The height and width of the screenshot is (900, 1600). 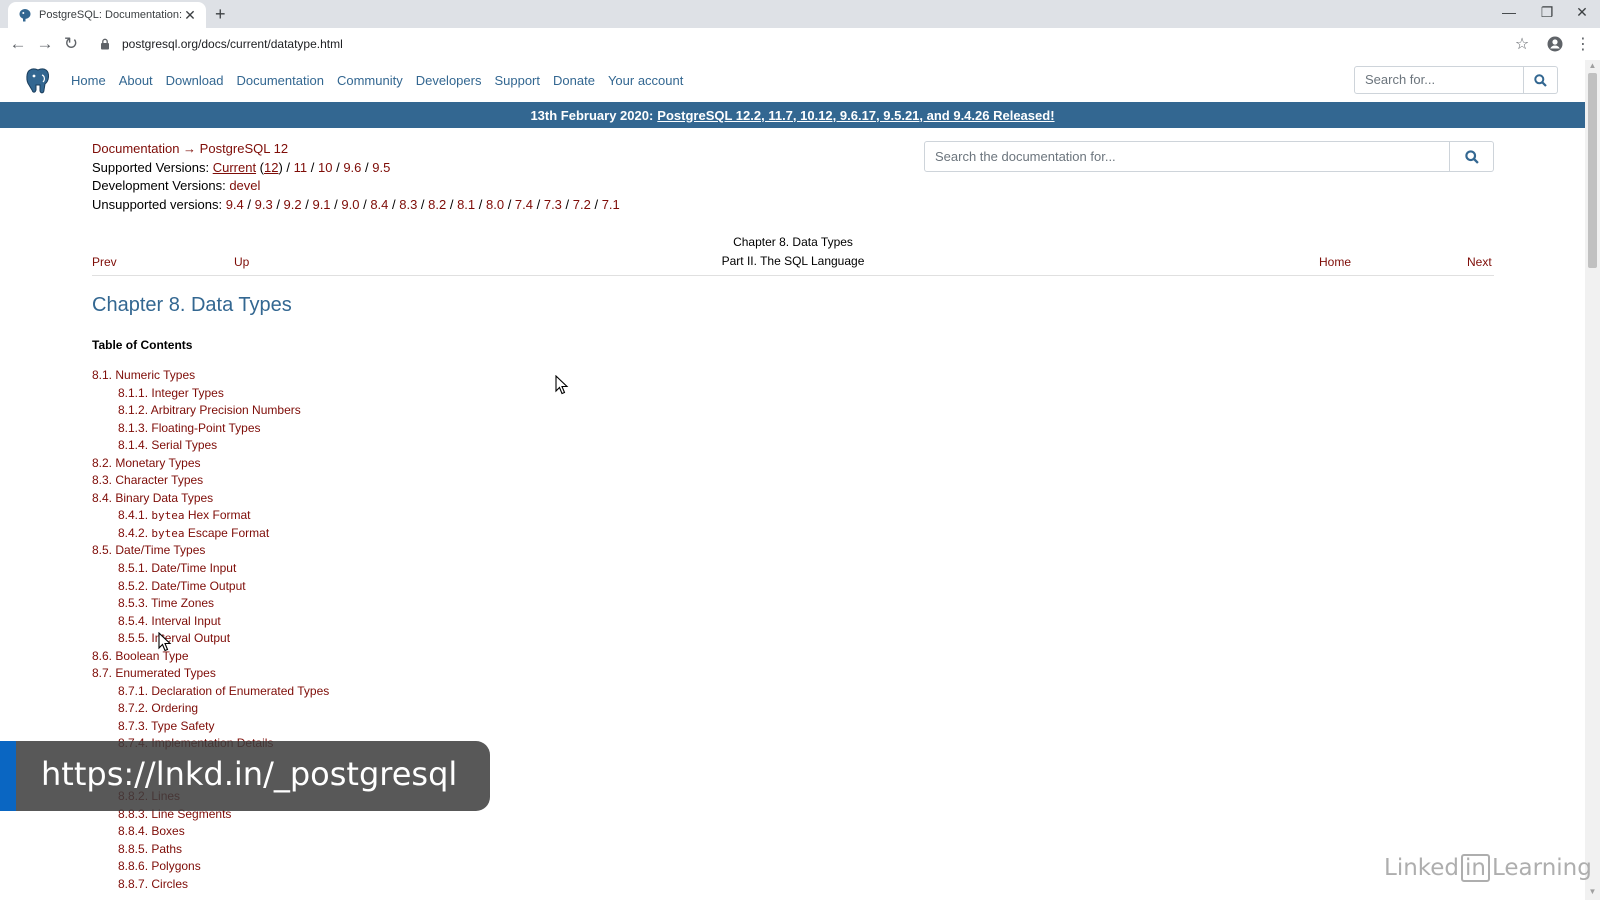 I want to click on up-link: Up, so click(x=241, y=262).